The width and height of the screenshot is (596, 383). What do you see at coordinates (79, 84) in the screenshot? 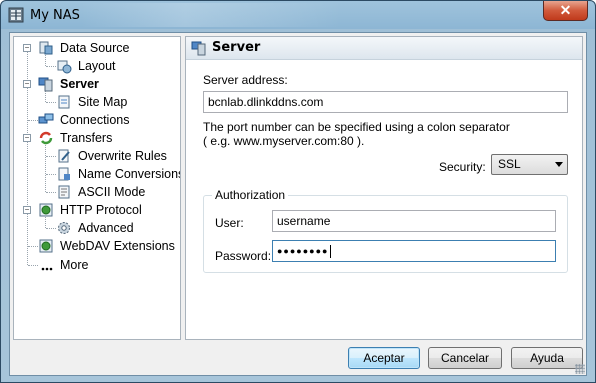
I see `tree-item-label: Server` at bounding box center [79, 84].